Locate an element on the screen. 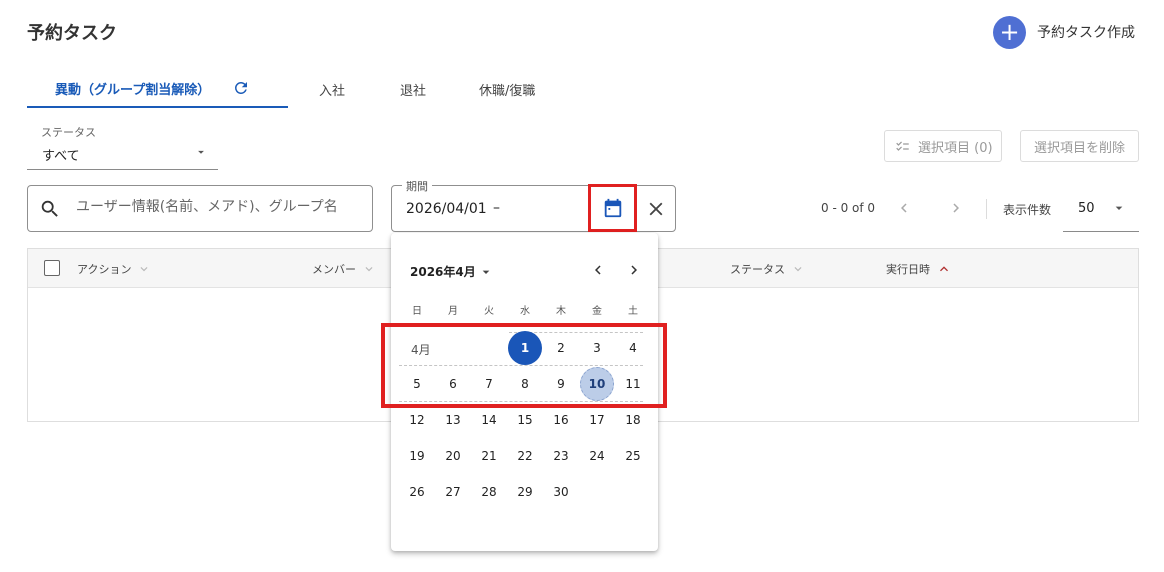 Image resolution: width=1164 pixels, height=572 pixels. calendar-day: 6 is located at coordinates (453, 384).